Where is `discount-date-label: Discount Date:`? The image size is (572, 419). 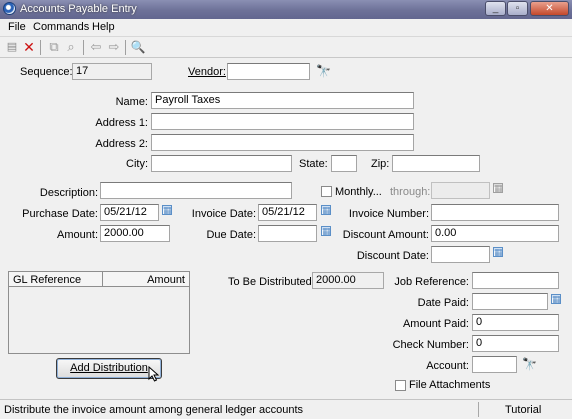 discount-date-label: Discount Date: is located at coordinates (392, 256).